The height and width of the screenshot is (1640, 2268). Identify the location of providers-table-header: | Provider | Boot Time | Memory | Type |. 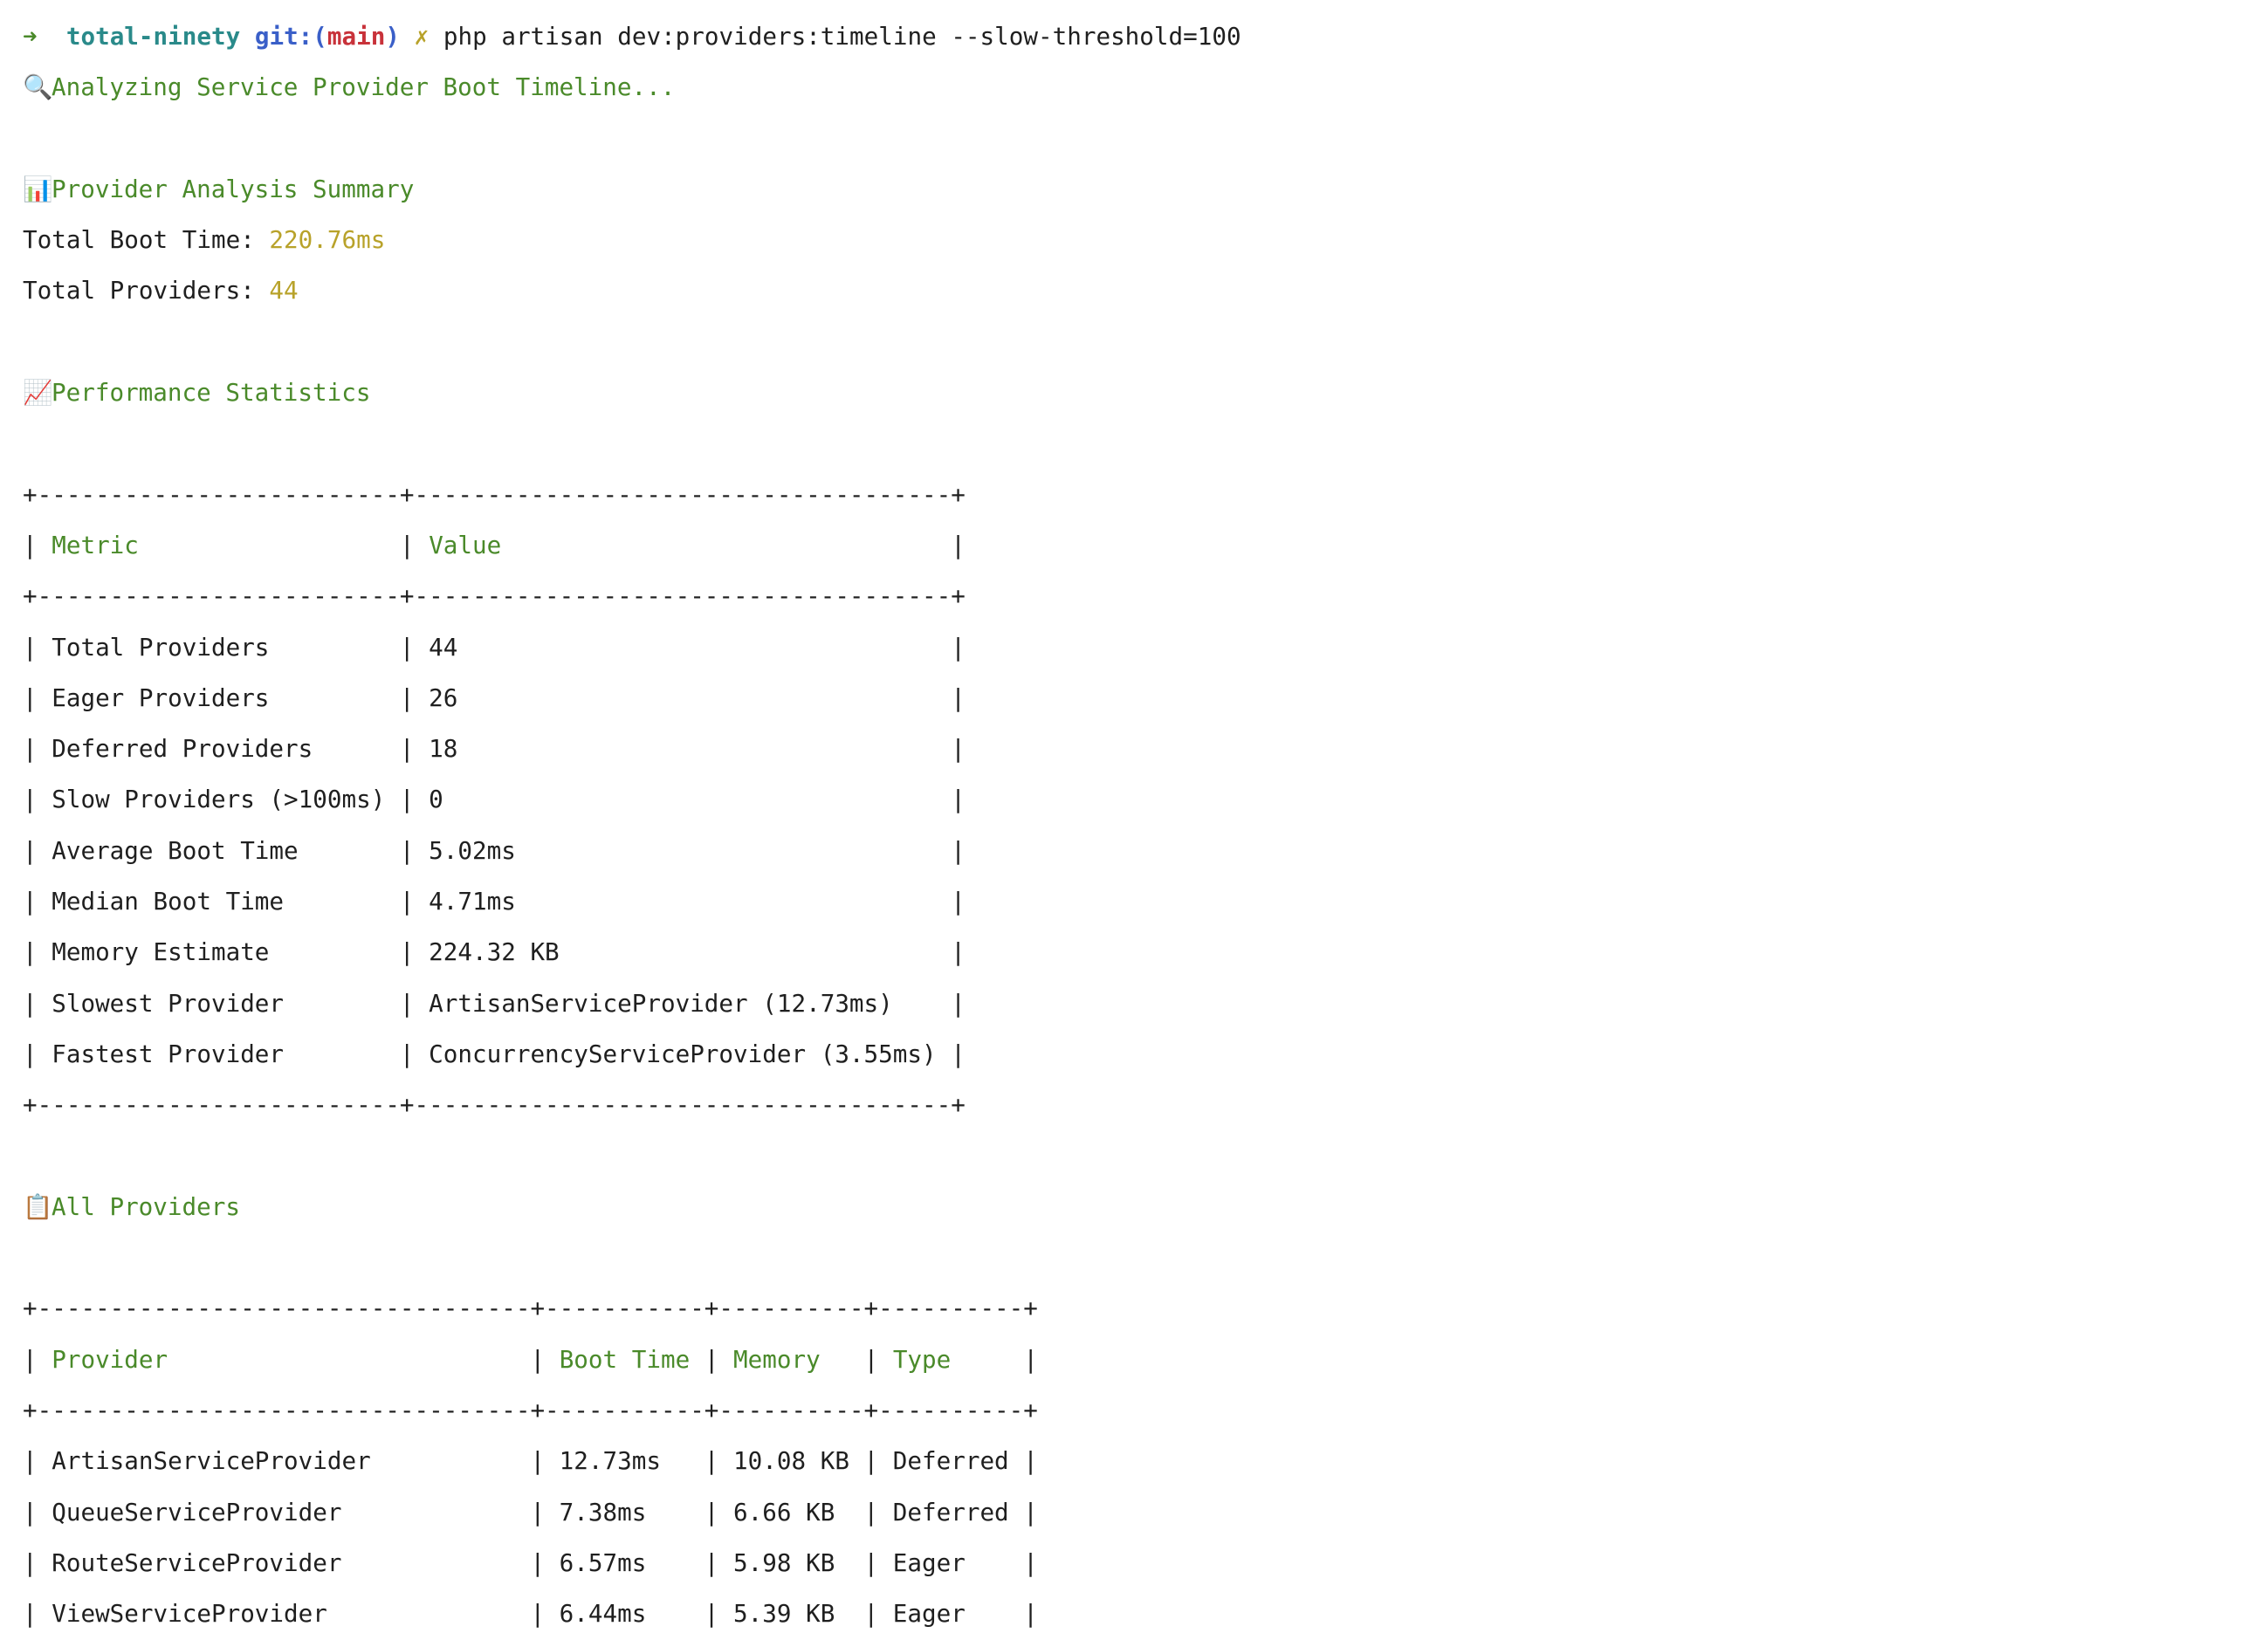
(632, 1360).